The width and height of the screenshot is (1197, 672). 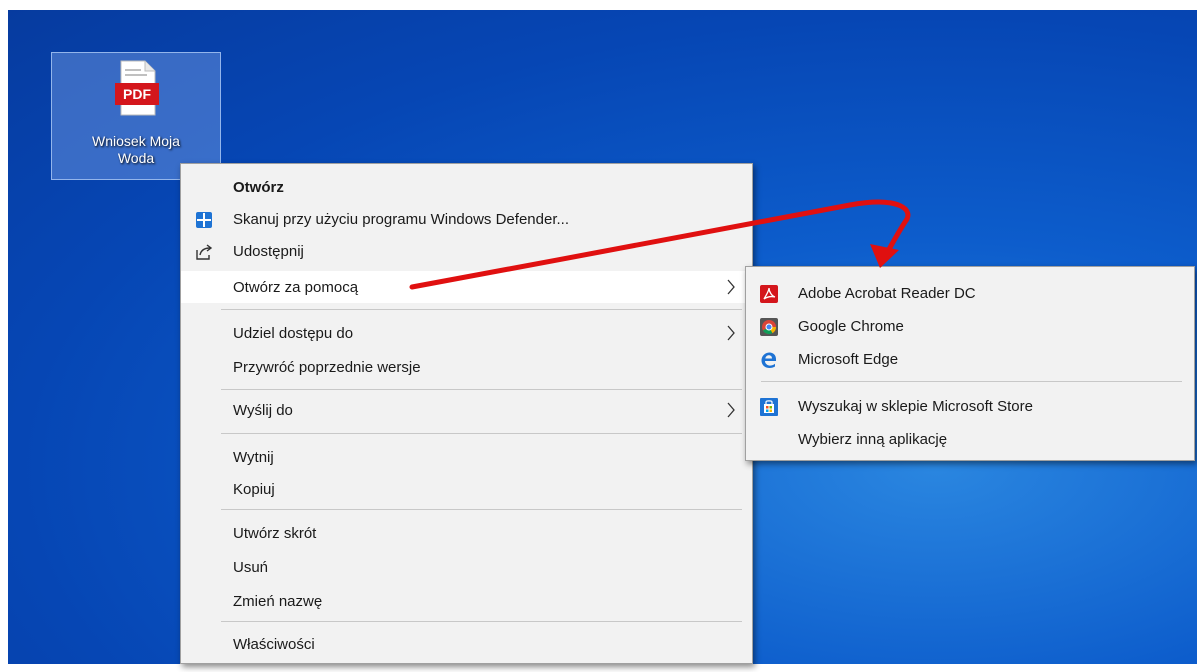 What do you see at coordinates (970, 359) in the screenshot?
I see `submenu-item-microsoft-edge: Microsoft Edge` at bounding box center [970, 359].